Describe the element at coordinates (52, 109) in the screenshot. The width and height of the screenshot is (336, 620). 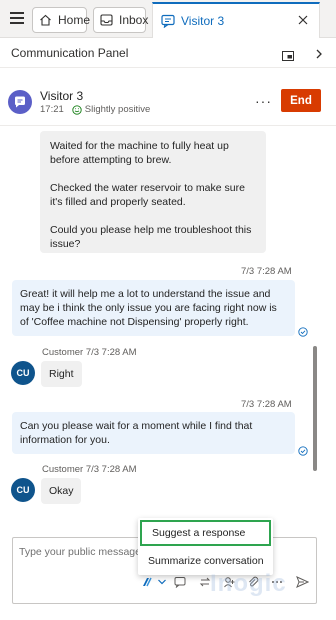
I see `visitor-time: 17:21` at that location.